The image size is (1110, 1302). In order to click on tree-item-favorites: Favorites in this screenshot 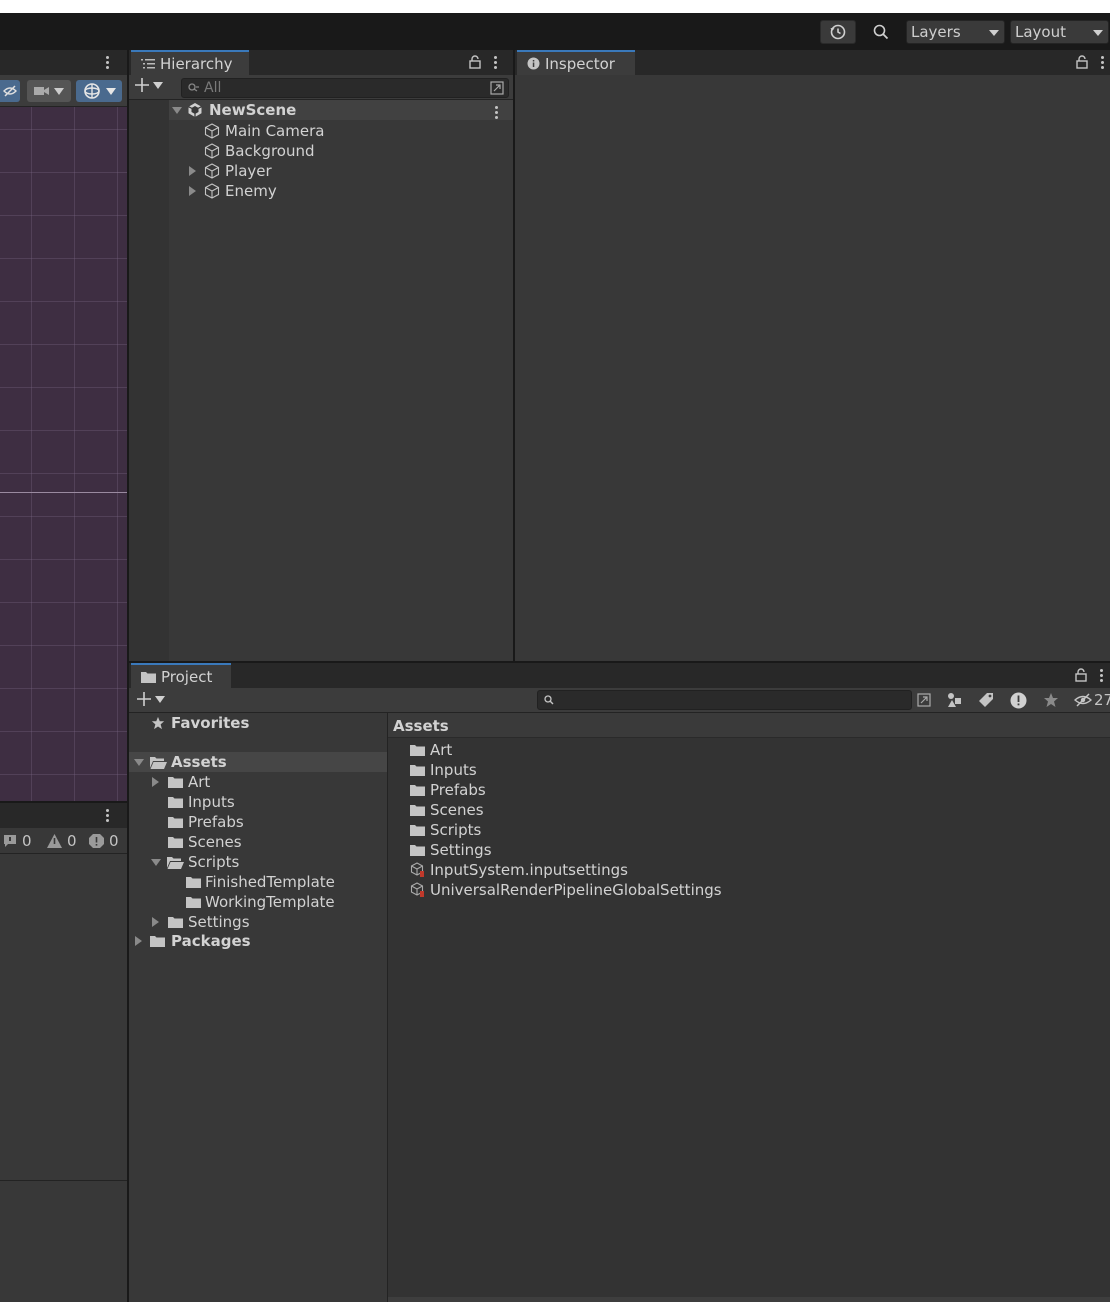, I will do `click(200, 723)`.